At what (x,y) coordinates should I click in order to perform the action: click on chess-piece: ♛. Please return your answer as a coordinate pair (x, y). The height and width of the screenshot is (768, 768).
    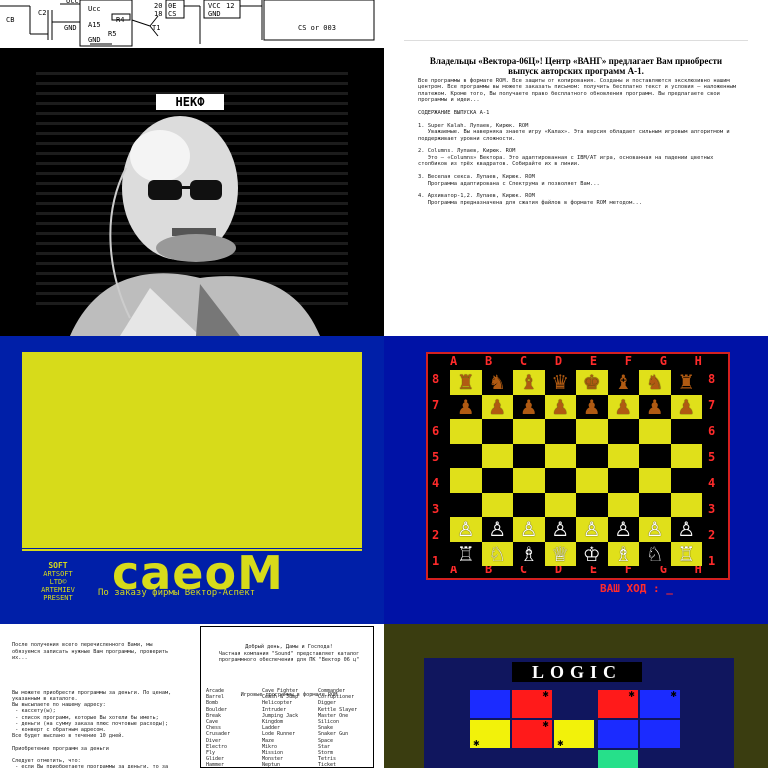
    Looking at the image, I should click on (560, 382).